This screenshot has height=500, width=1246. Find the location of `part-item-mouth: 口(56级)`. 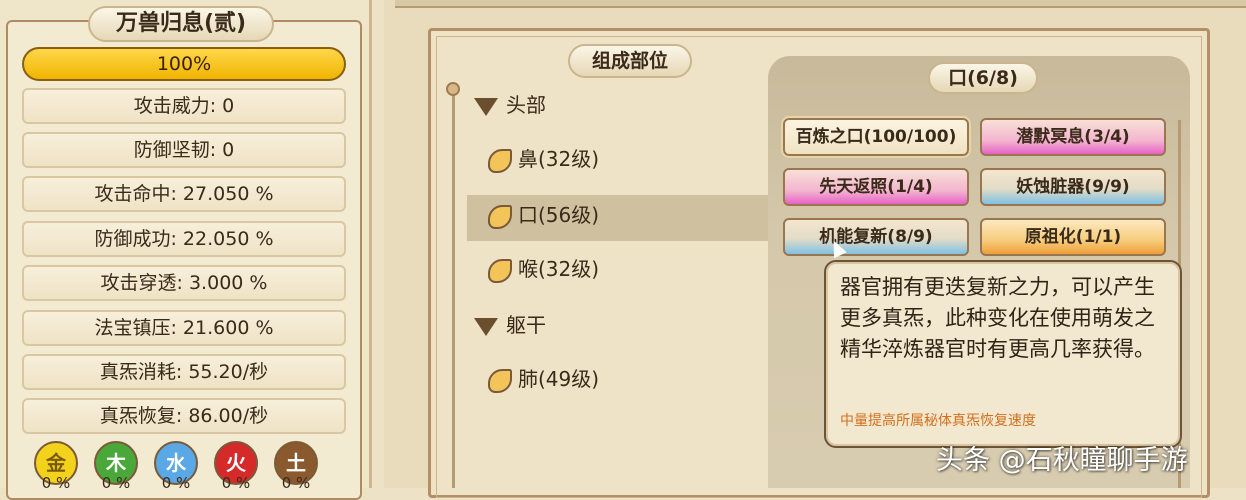

part-item-mouth: 口(56级) is located at coordinates (543, 215).